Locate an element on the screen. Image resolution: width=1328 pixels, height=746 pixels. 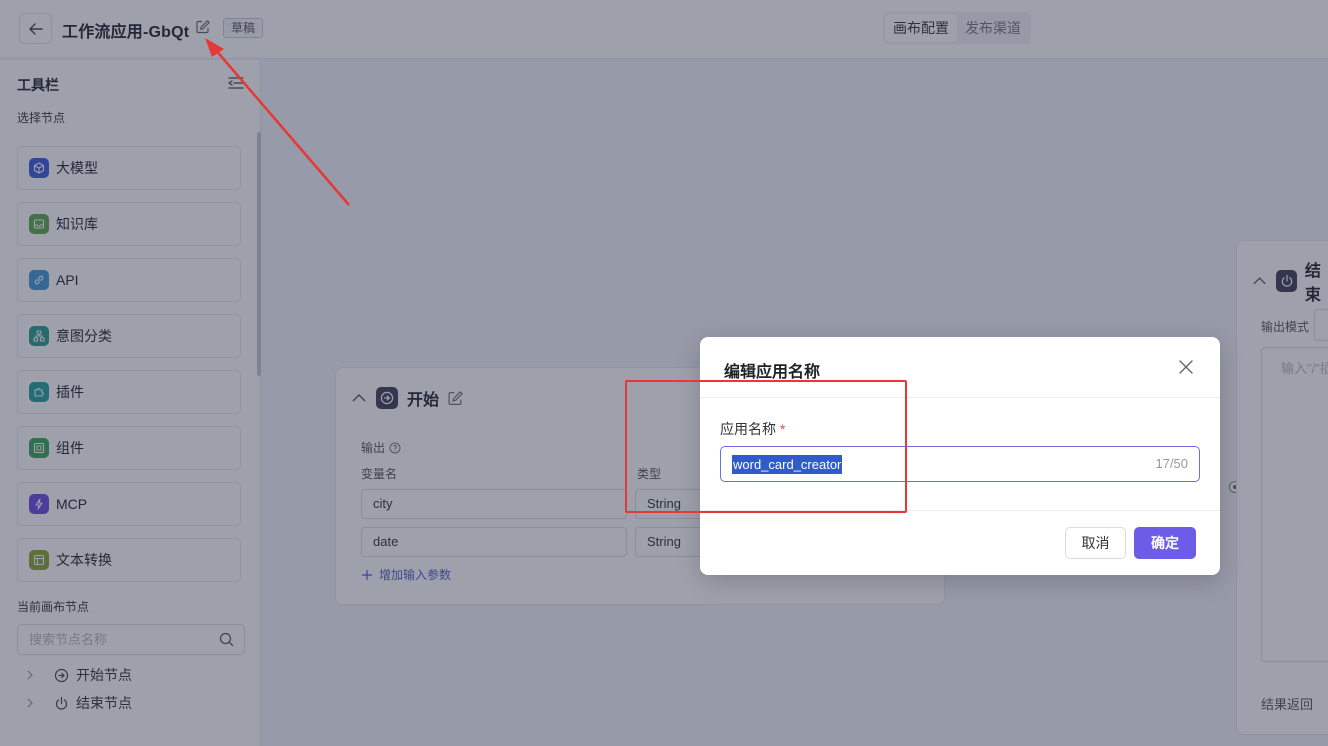
dialog-title: 编辑应用名称 is located at coordinates (772, 372).